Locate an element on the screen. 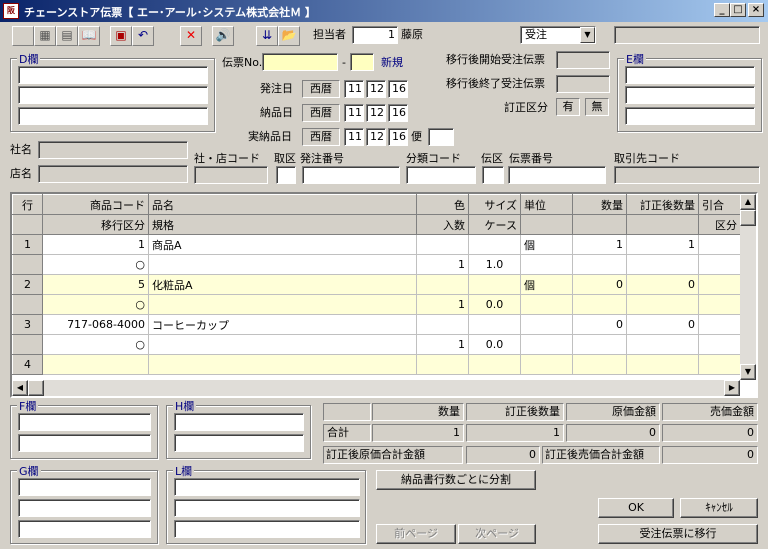  cell-case: 1.0 is located at coordinates (494, 264).